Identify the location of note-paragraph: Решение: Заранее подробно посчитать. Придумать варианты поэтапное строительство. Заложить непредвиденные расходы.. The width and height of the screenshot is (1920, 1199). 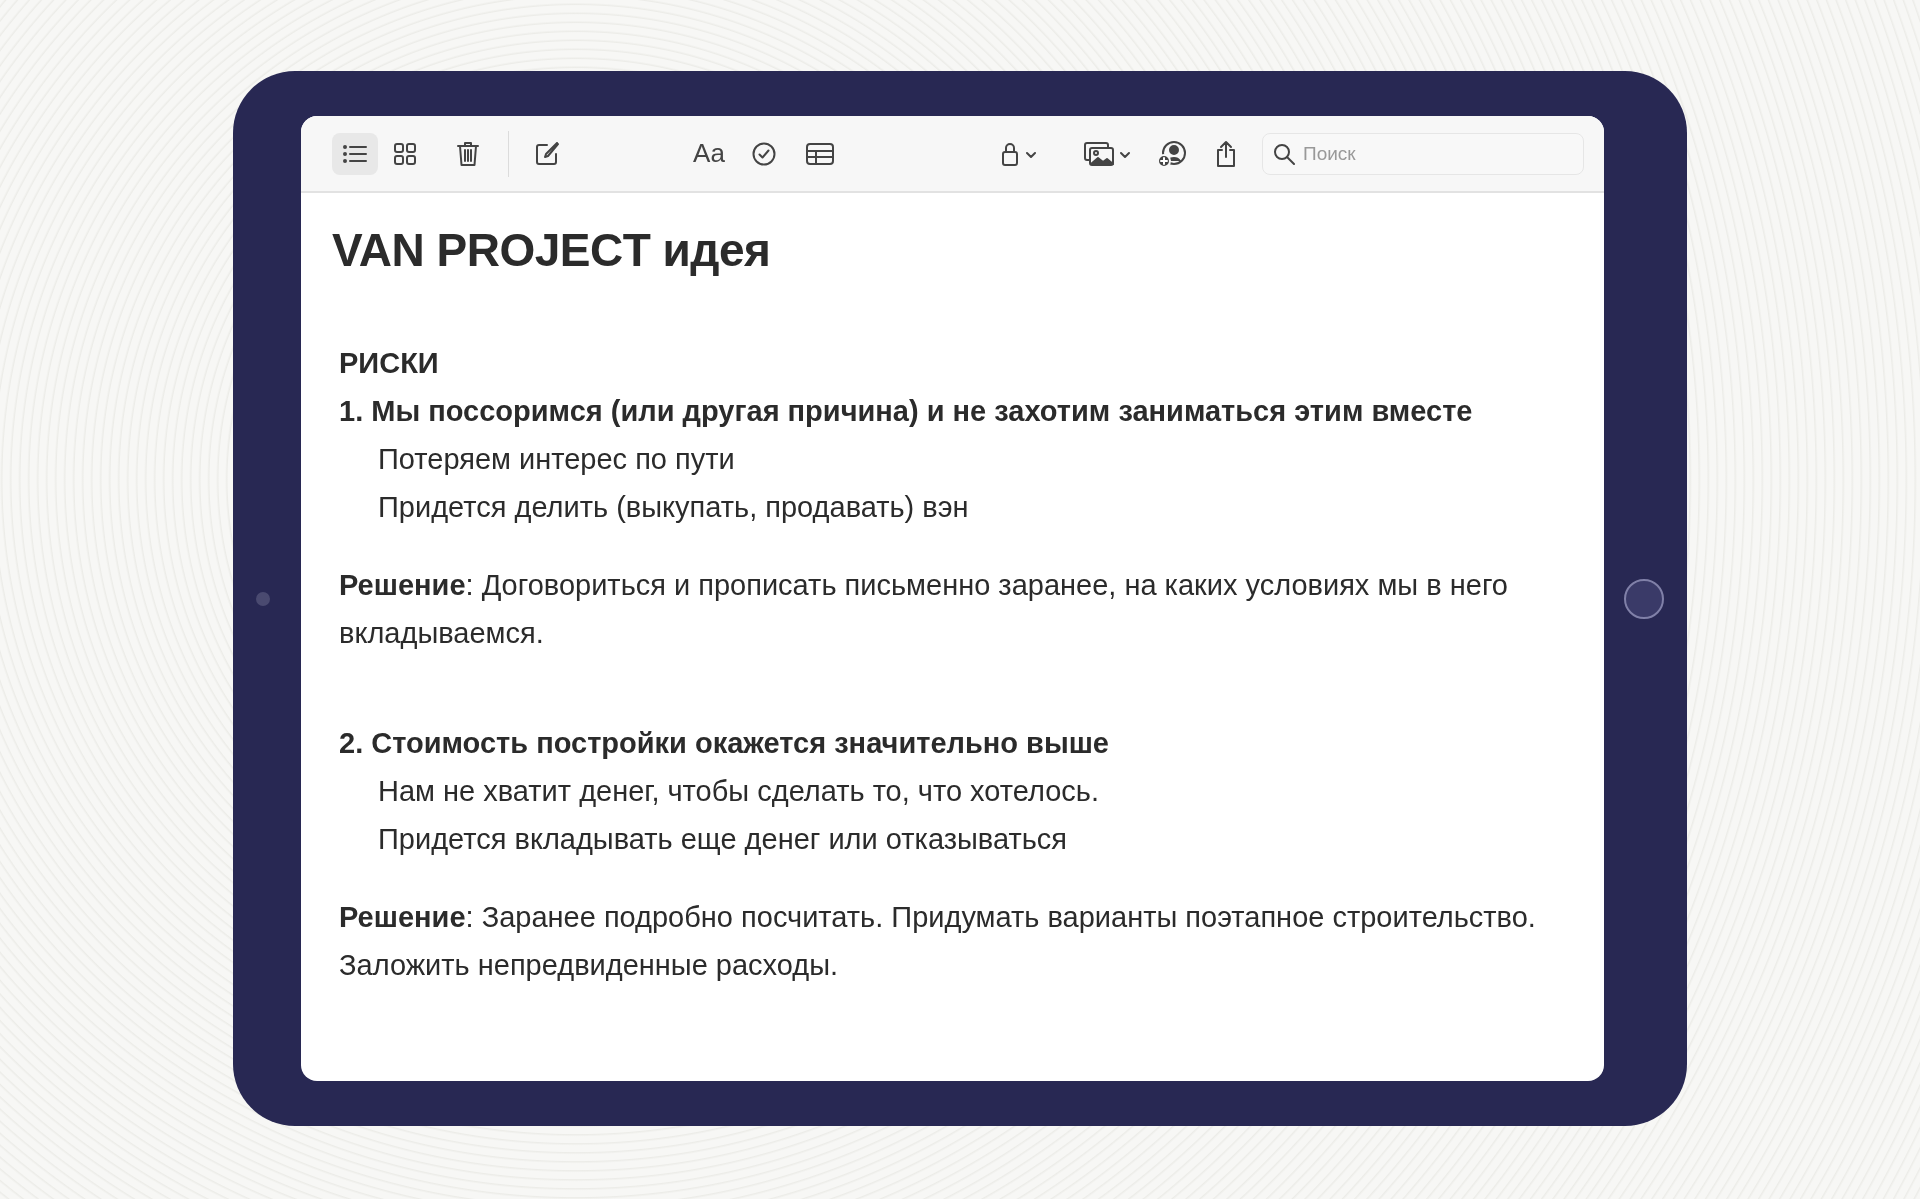
(937, 941).